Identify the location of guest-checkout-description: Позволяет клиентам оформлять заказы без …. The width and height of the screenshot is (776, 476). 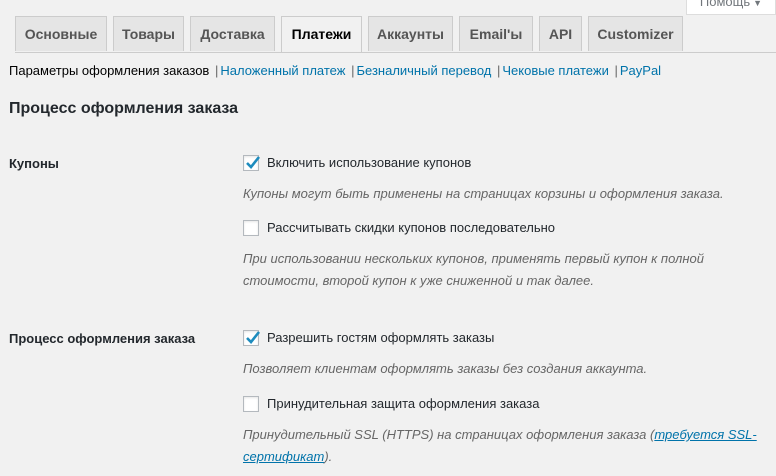
(445, 368).